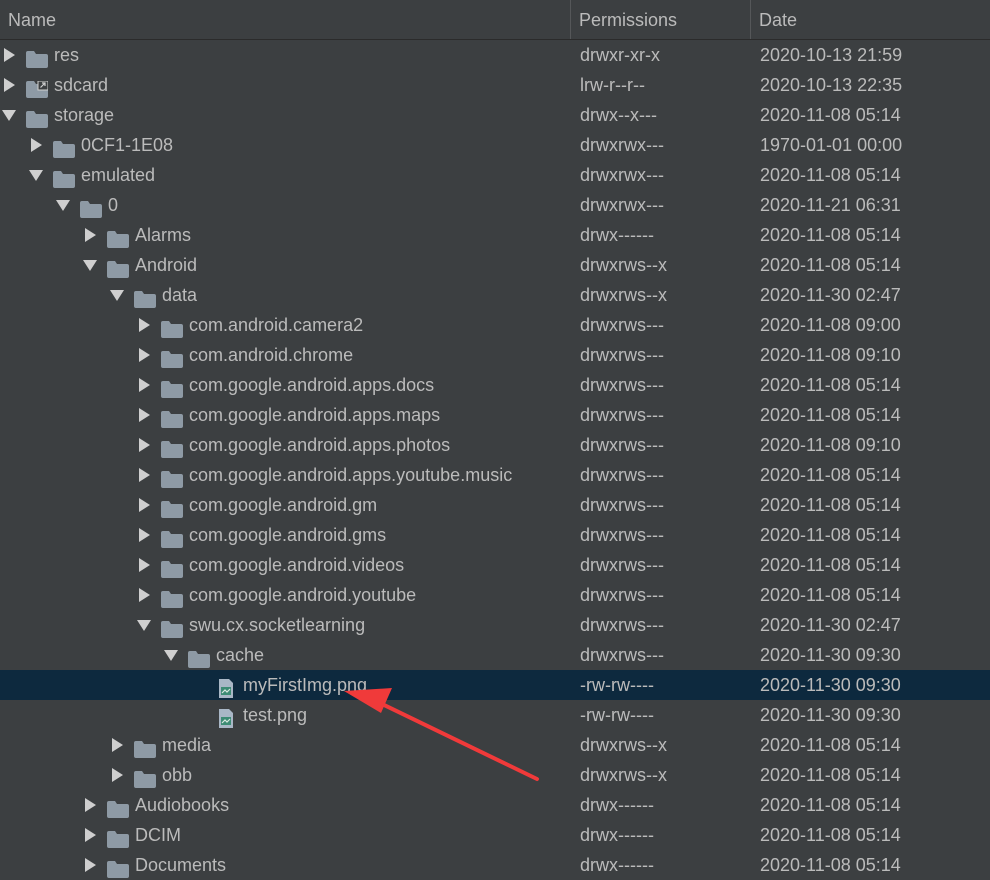 This screenshot has height=880, width=990. What do you see at coordinates (271, 355) in the screenshot?
I see `file-name: com.android.chrome` at bounding box center [271, 355].